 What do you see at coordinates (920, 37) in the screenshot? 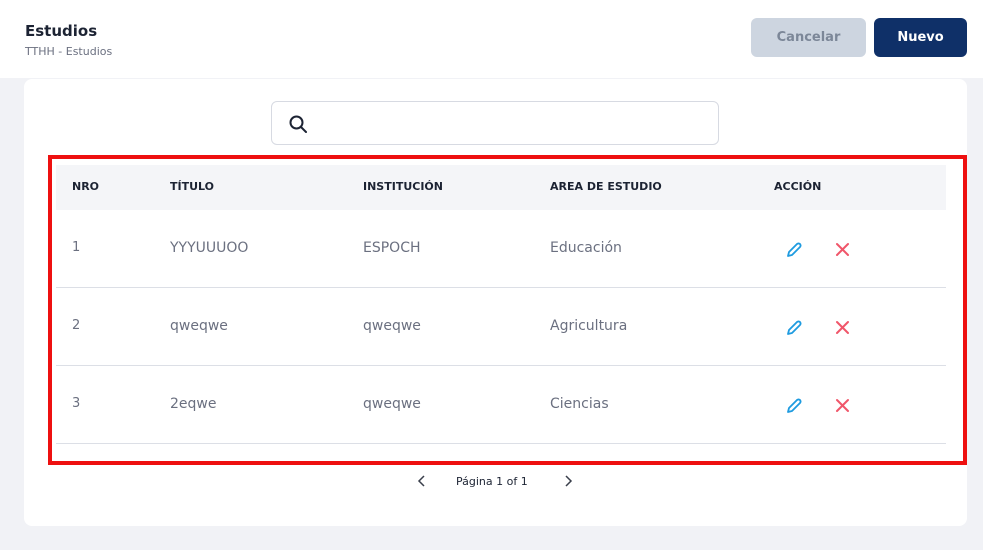
I see `new-button: Nuevo` at bounding box center [920, 37].